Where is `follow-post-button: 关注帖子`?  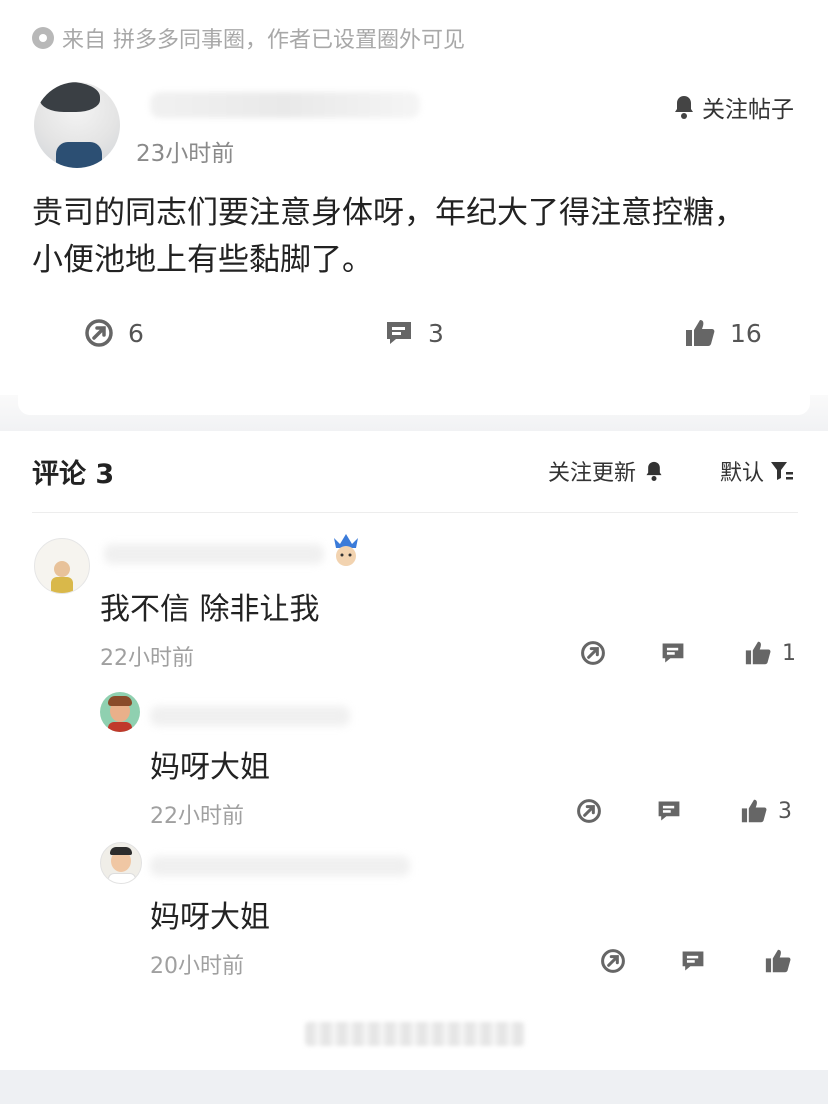 follow-post-button: 关注帖子 is located at coordinates (733, 107).